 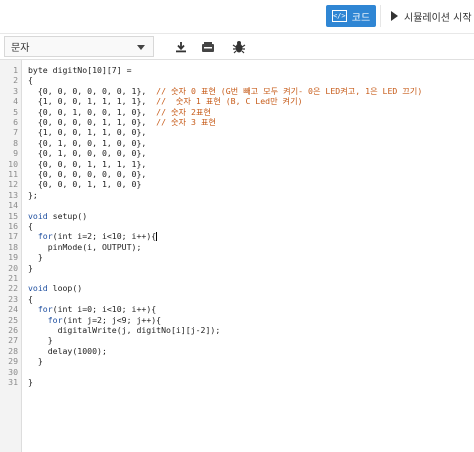 I want to click on line-number: 31, so click(x=13, y=382).